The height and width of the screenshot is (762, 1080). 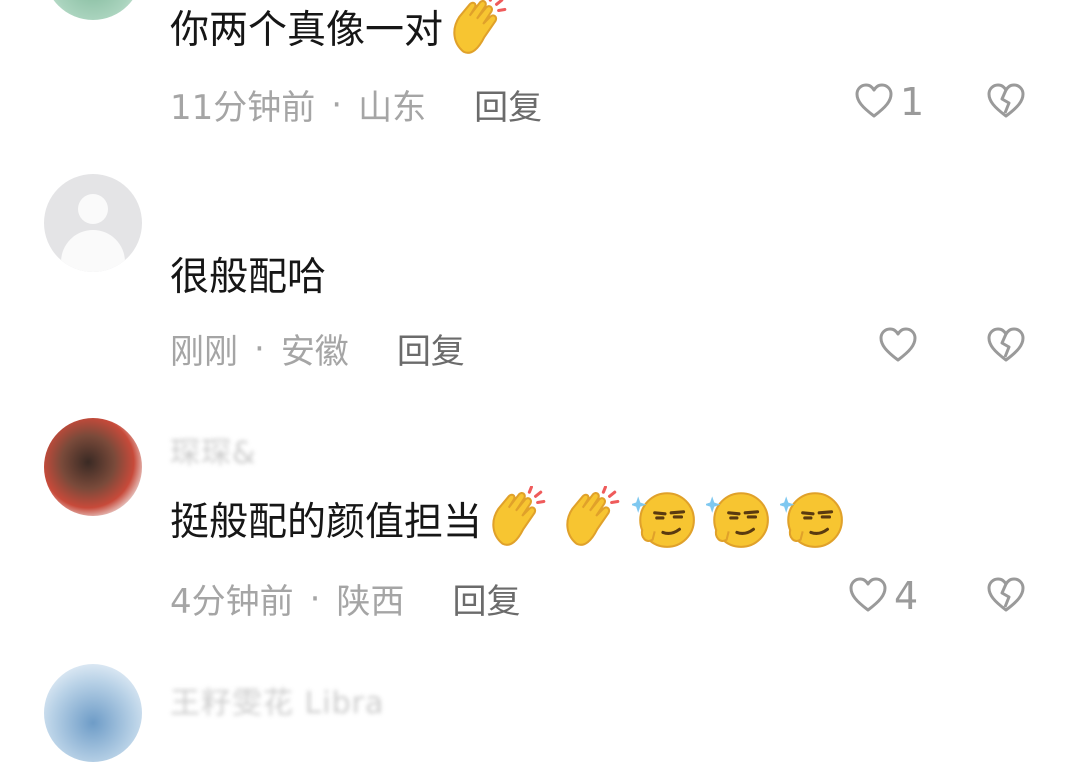 I want to click on comment-text: 你两个真像一对, so click(x=307, y=30).